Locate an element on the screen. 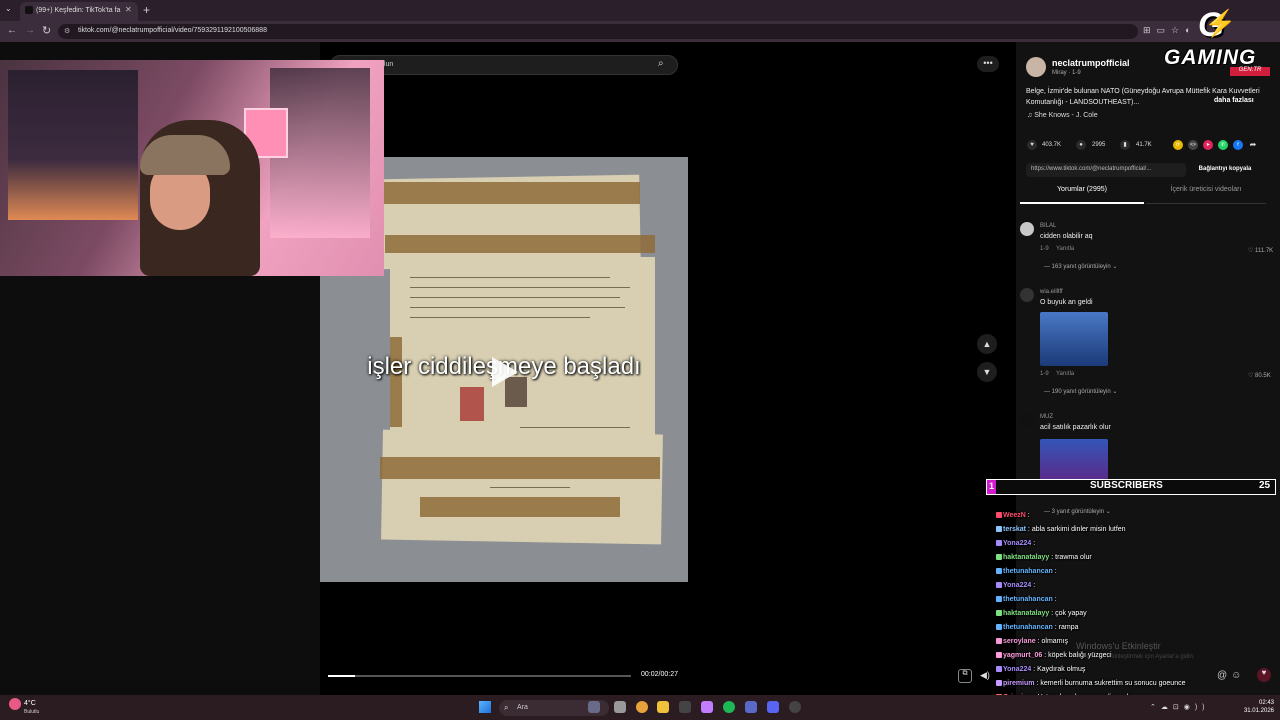  comment-text: O buyuk an geldi is located at coordinates (1066, 302).